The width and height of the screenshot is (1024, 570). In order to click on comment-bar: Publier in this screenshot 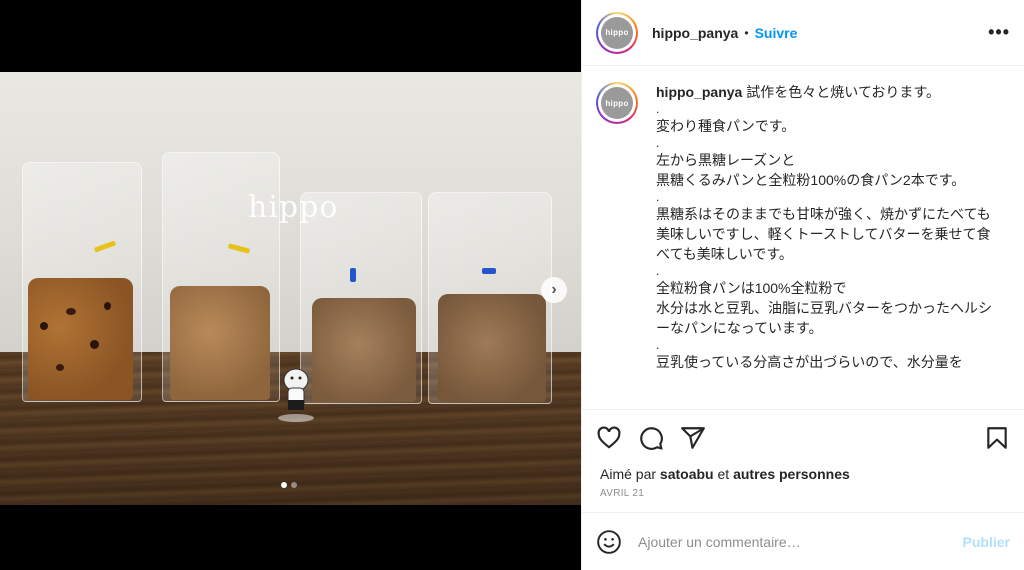, I will do `click(803, 541)`.